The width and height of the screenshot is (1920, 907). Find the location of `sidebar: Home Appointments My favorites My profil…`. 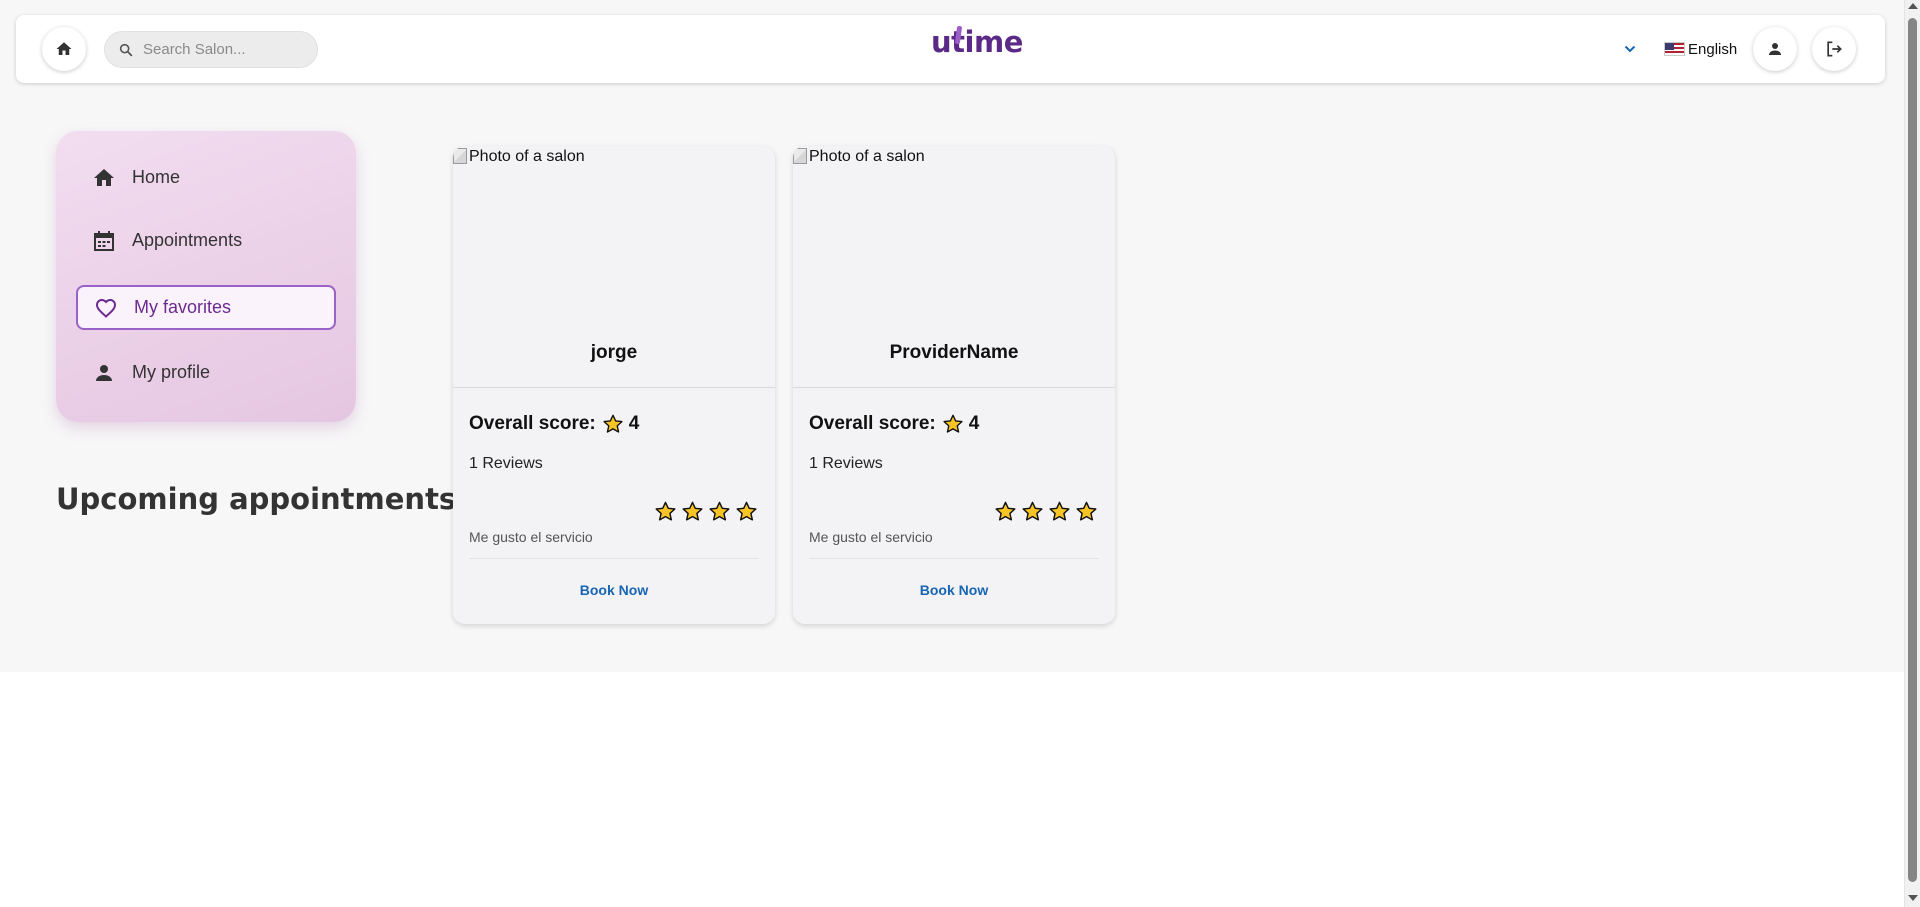

sidebar: Home Appointments My favorites My profil… is located at coordinates (206, 276).